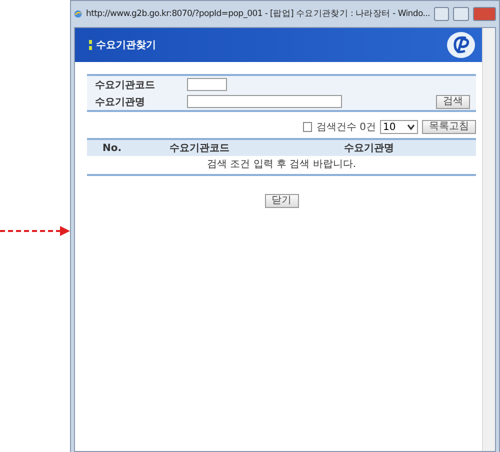  Describe the element at coordinates (35, 231) in the screenshot. I see `dashed-arrow` at that location.